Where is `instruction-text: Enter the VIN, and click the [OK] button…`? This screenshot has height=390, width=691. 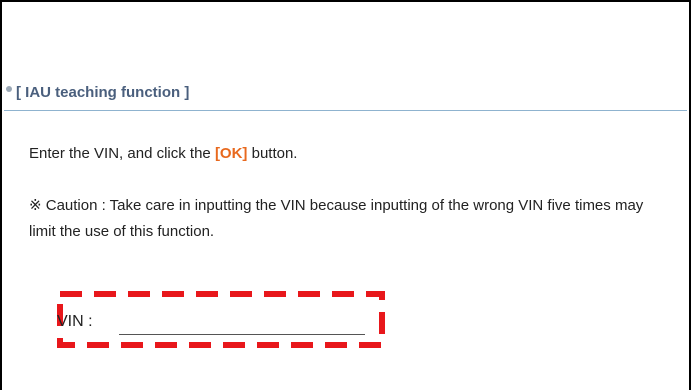 instruction-text: Enter the VIN, and click the [OK] button… is located at coordinates (163, 153).